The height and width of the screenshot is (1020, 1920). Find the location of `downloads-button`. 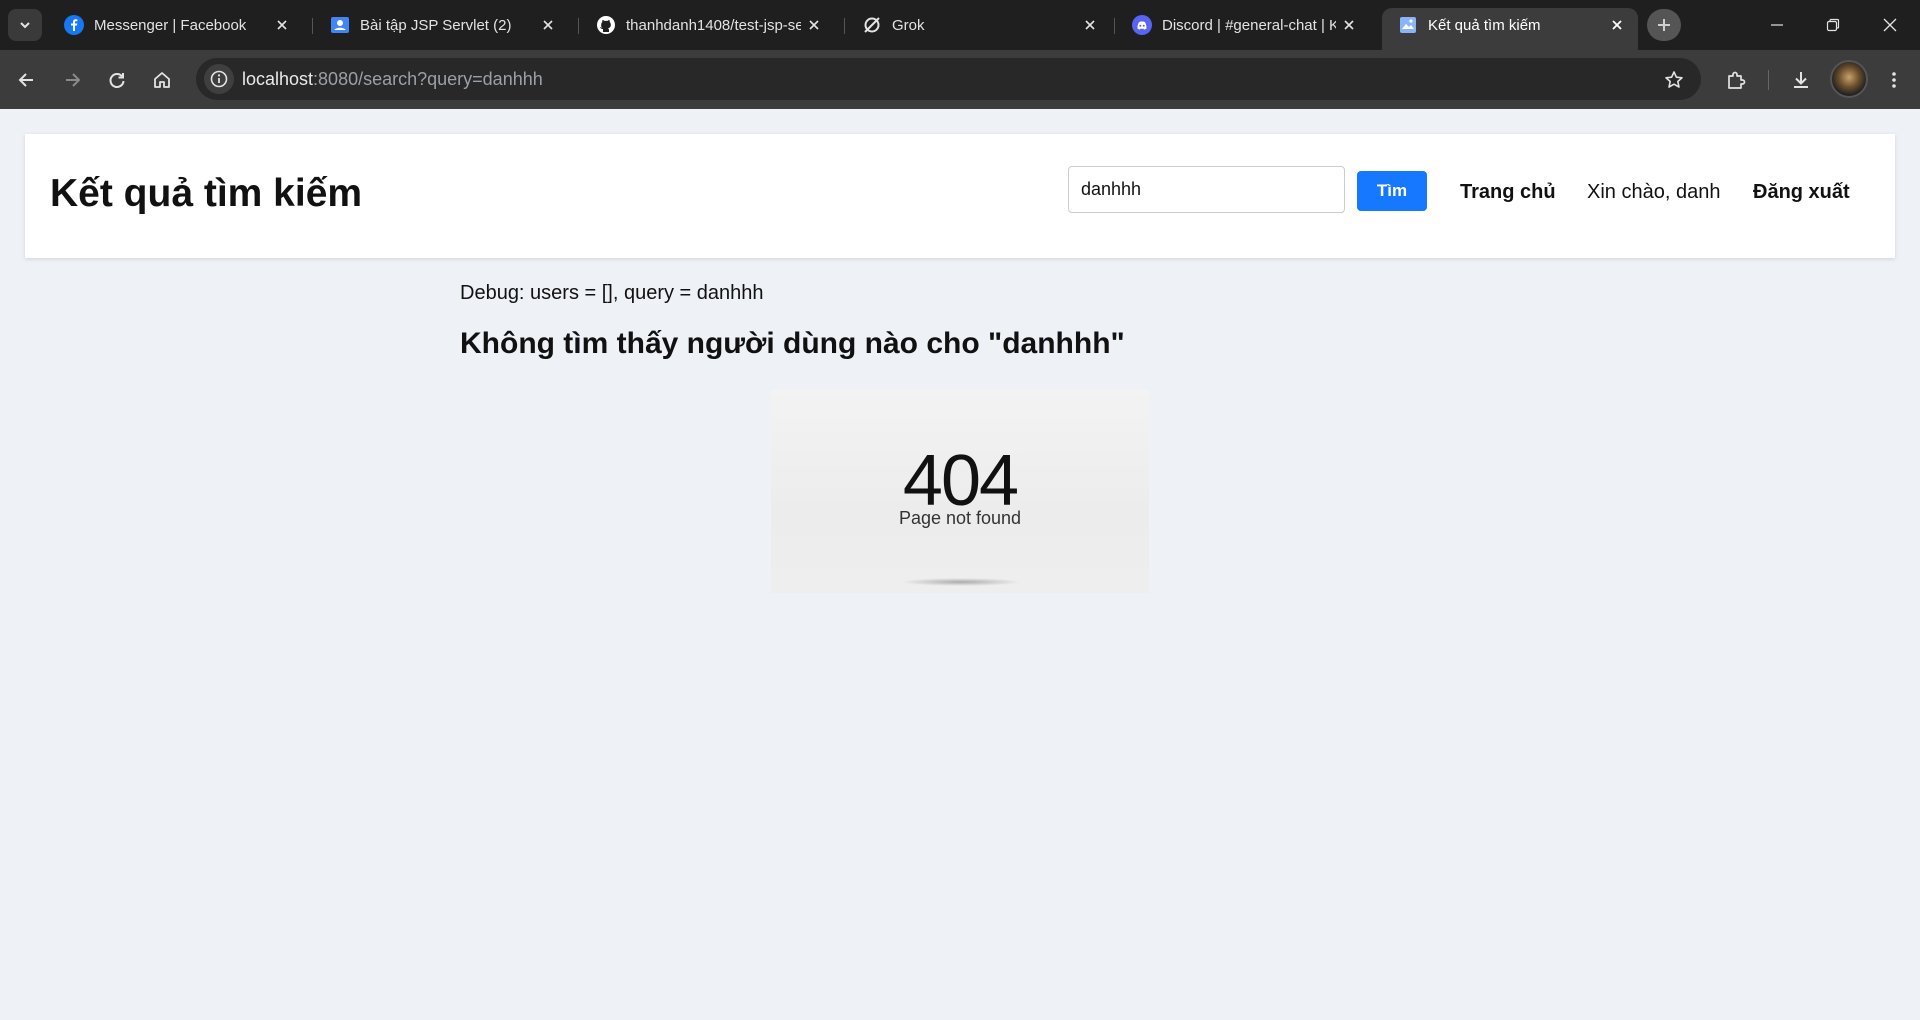

downloads-button is located at coordinates (1801, 80).